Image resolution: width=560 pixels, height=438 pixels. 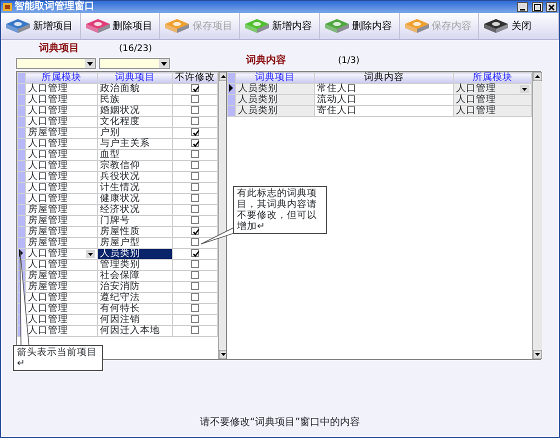 I want to click on close-button, so click(x=551, y=7).